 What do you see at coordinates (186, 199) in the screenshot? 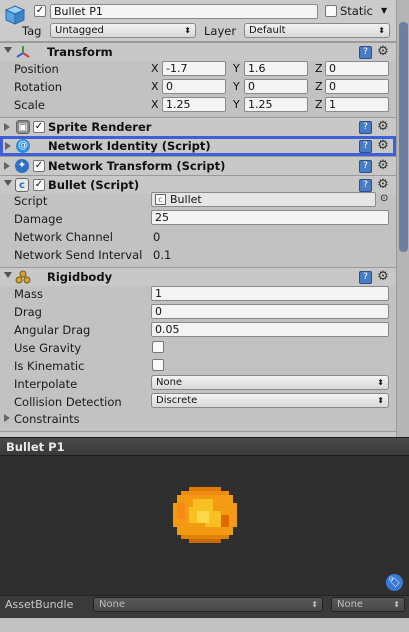
I see `script-value: Bullet` at bounding box center [186, 199].